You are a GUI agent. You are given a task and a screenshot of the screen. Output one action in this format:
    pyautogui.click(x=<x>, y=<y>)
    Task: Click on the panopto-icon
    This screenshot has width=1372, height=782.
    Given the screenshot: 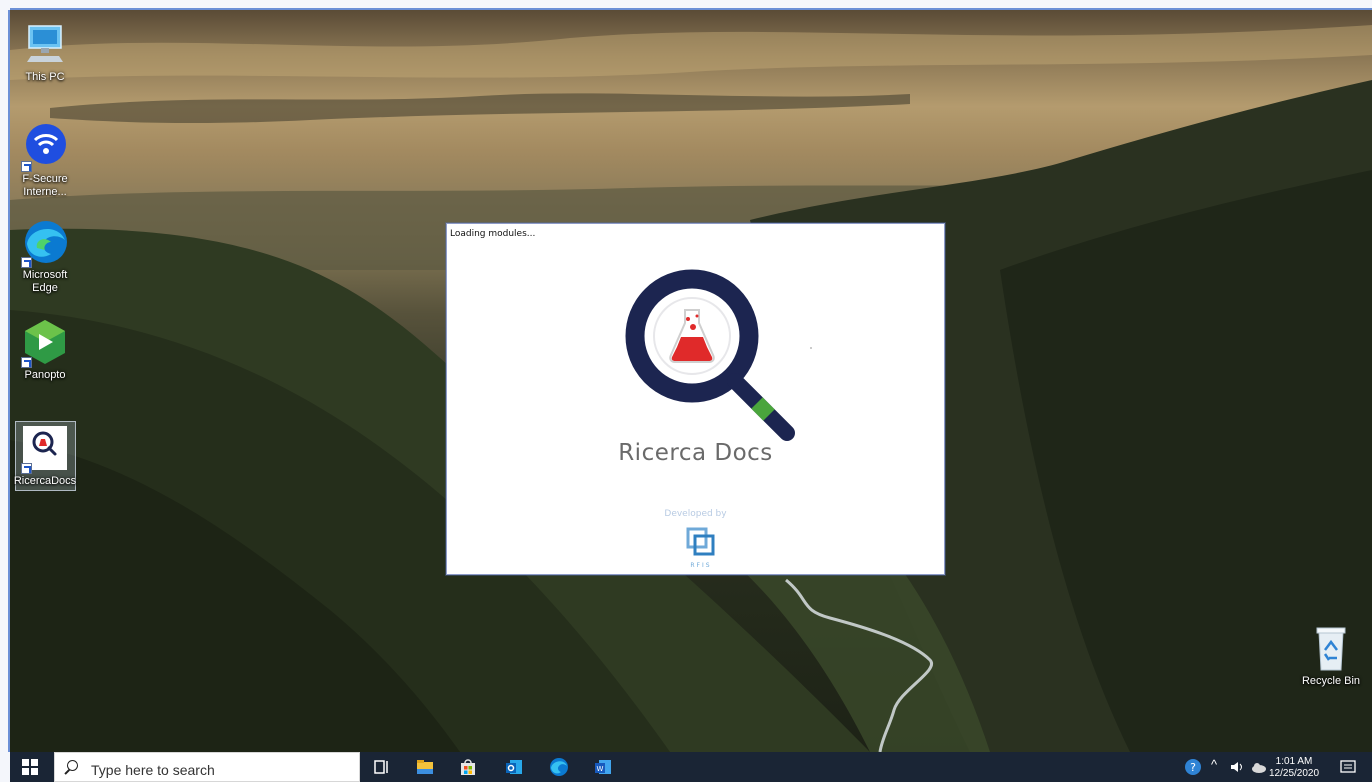 What is the action you would take?
    pyautogui.click(x=45, y=343)
    